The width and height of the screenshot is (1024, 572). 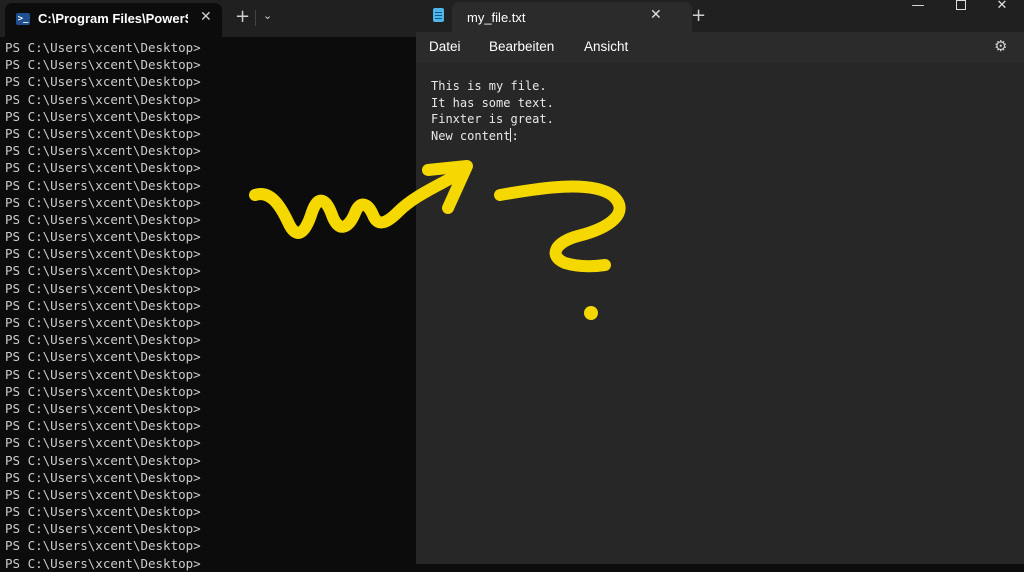 I want to click on terminal-tab-close-icon: ✕, so click(x=206, y=17).